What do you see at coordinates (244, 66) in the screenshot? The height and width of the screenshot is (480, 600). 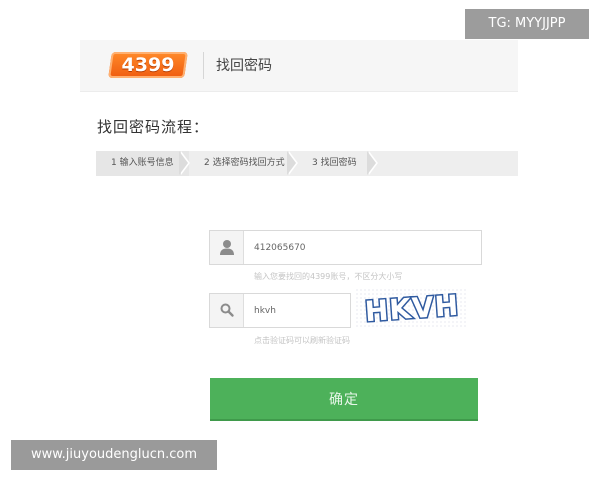 I see `header-title: 找回密码` at bounding box center [244, 66].